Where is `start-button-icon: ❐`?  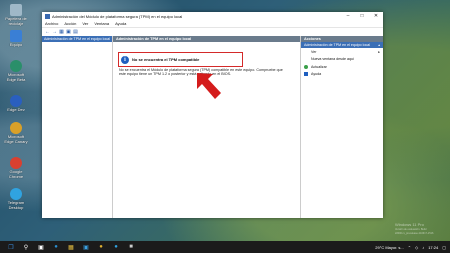 start-button-icon: ❐ is located at coordinates (11, 247).